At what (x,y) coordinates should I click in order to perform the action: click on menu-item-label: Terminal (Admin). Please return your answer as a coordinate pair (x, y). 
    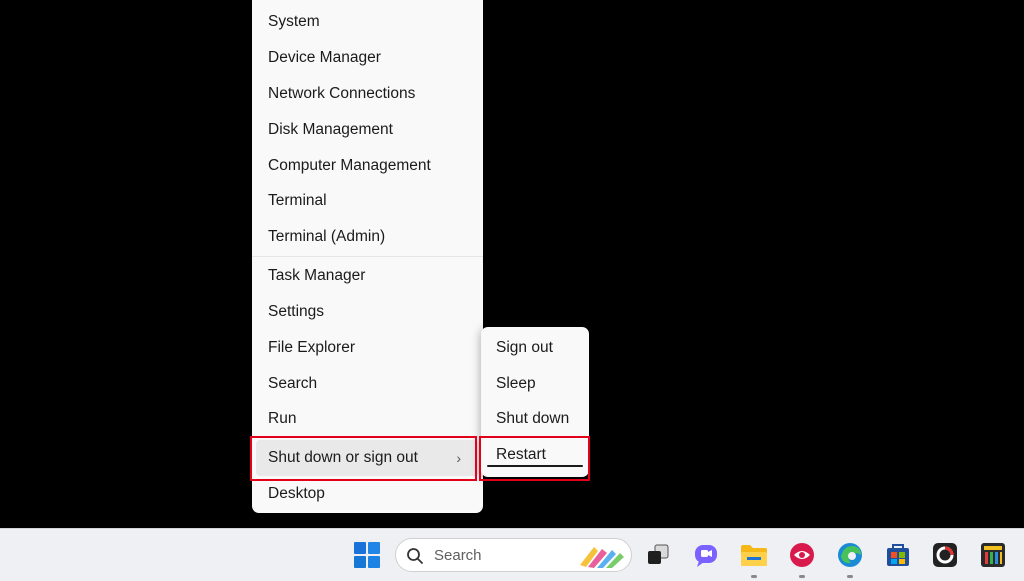
    Looking at the image, I should click on (327, 236).